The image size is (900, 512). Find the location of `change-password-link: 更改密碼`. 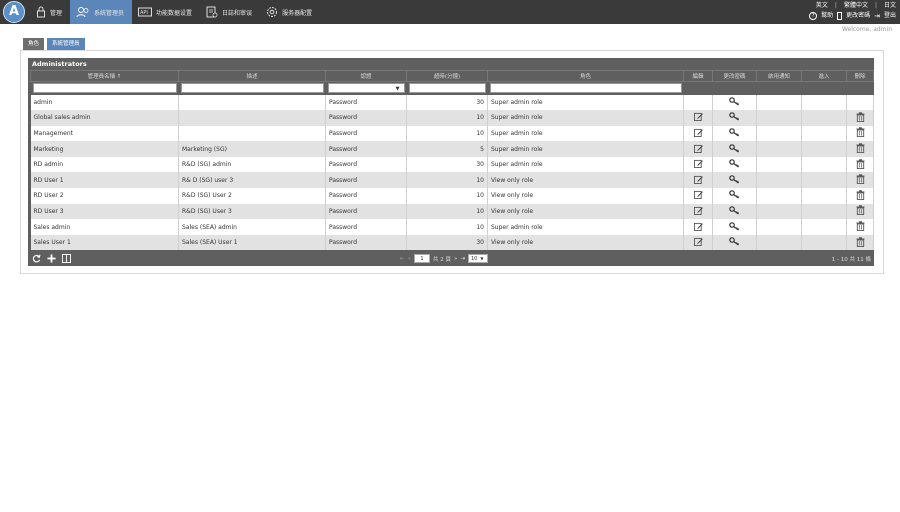

change-password-link: 更改密碼 is located at coordinates (858, 16).